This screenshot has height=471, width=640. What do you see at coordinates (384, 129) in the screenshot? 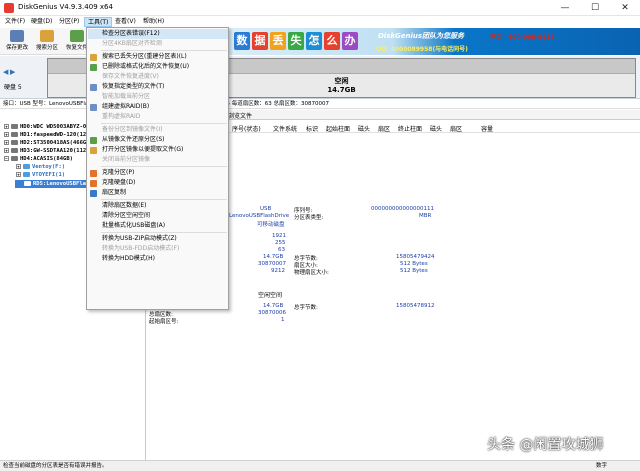
I see `col-header: 扇区` at bounding box center [384, 129].